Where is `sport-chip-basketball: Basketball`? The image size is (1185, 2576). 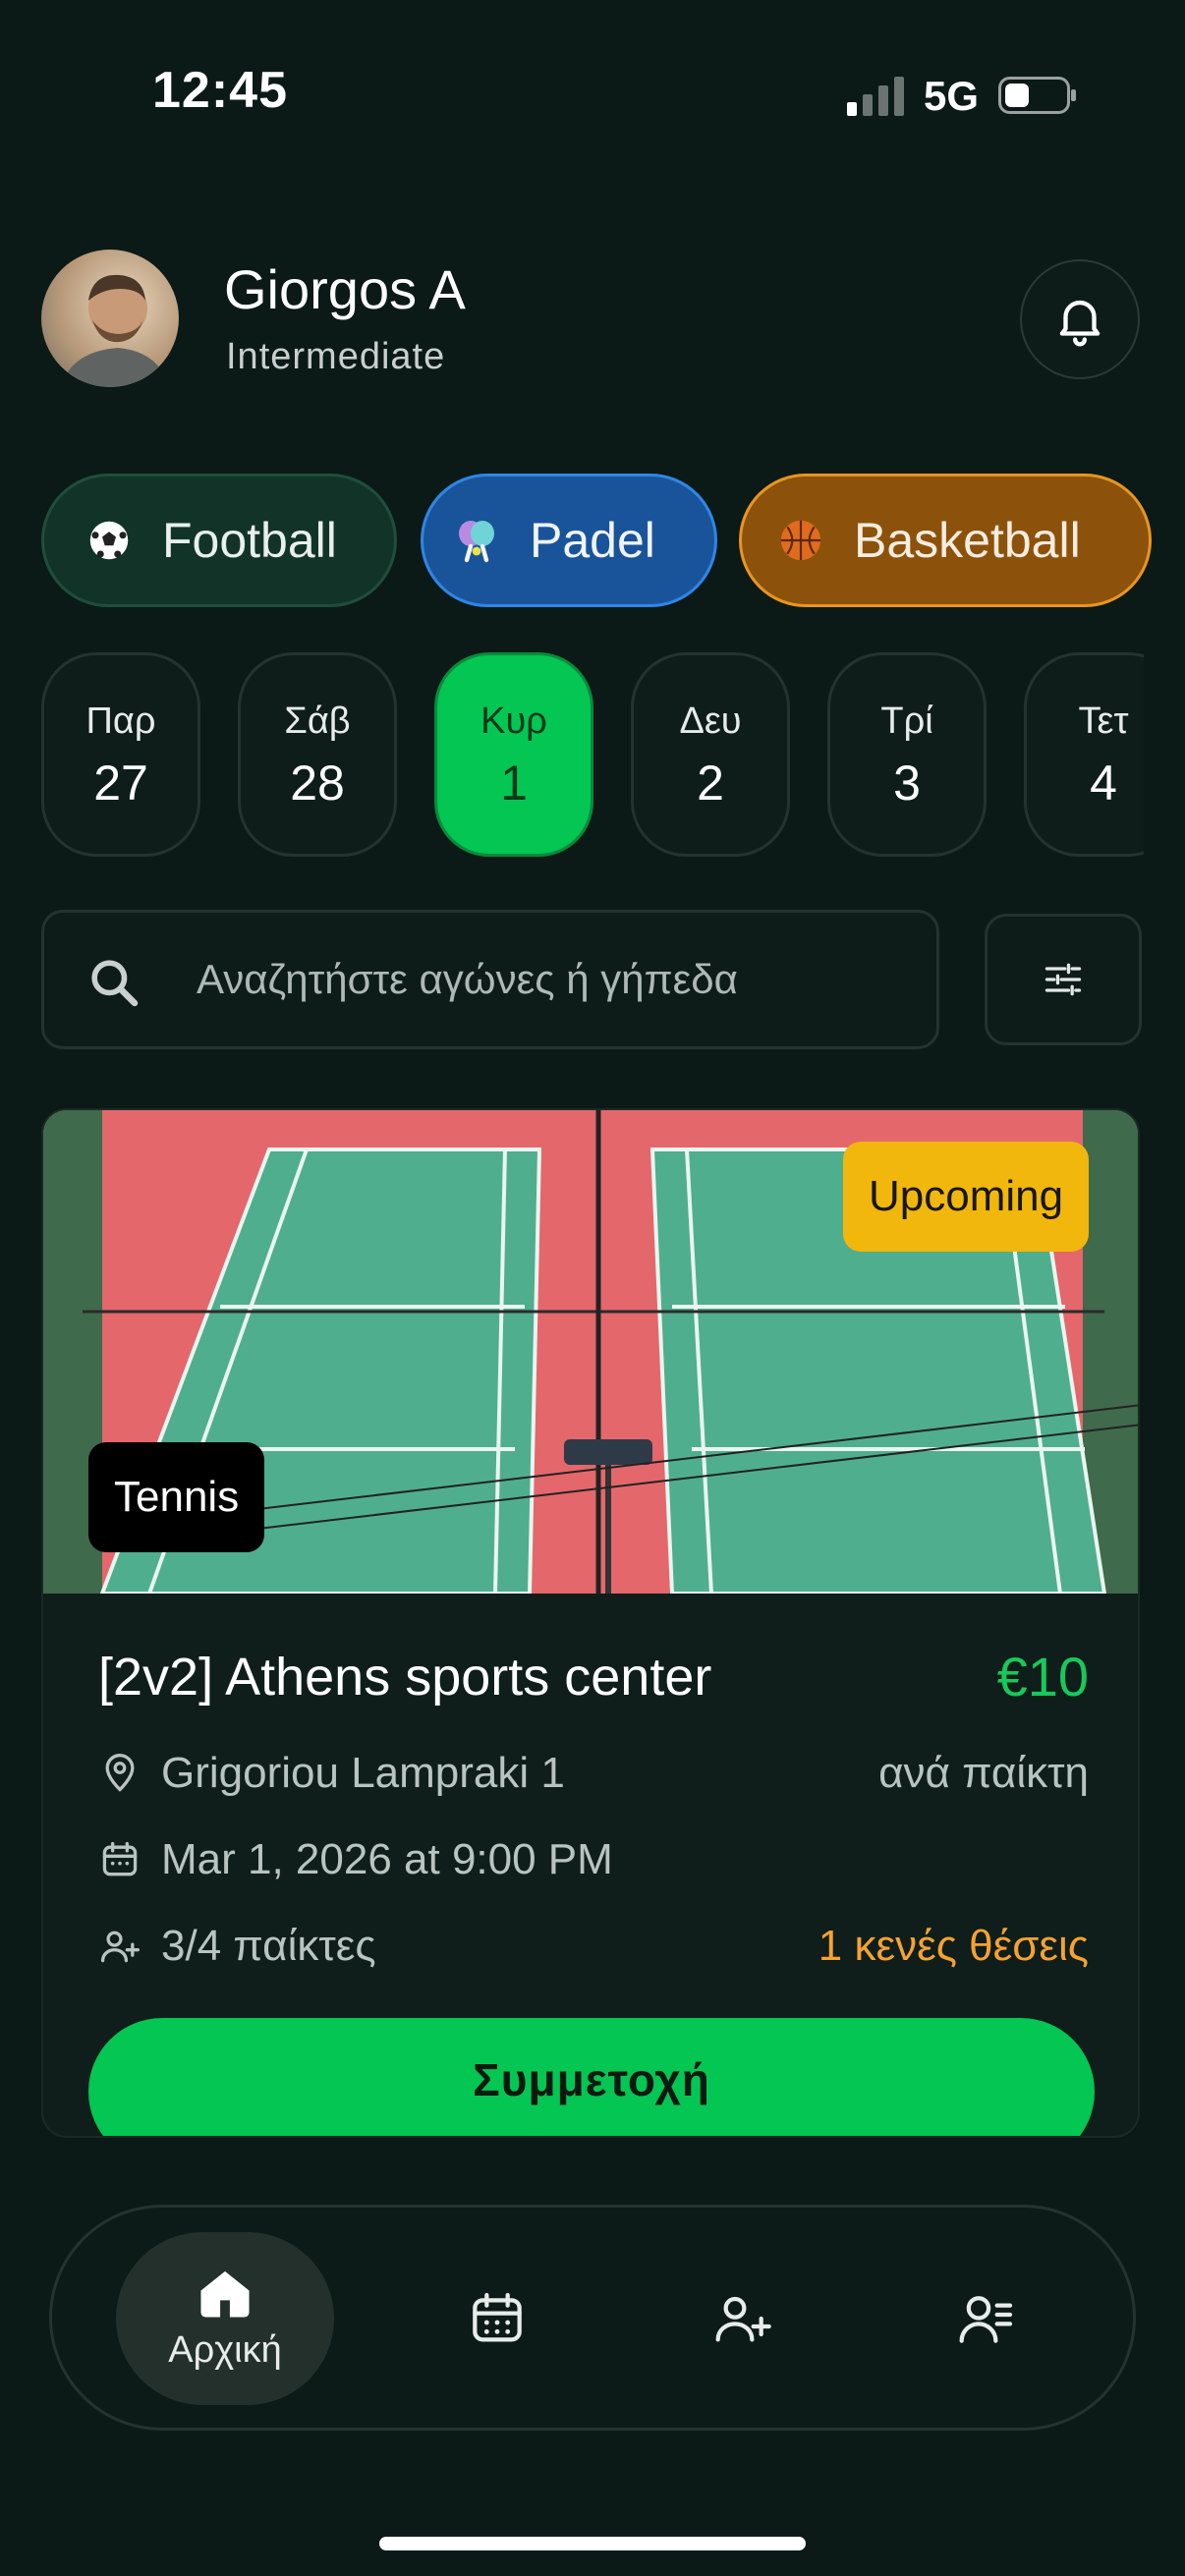 sport-chip-basketball: Basketball is located at coordinates (946, 540).